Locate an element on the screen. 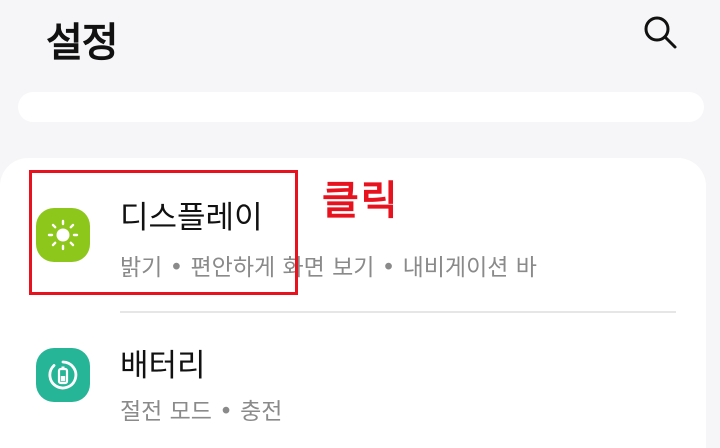 This screenshot has height=448, width=720. battery-subtitle: 절전 모드 • 충전 is located at coordinates (201, 412).